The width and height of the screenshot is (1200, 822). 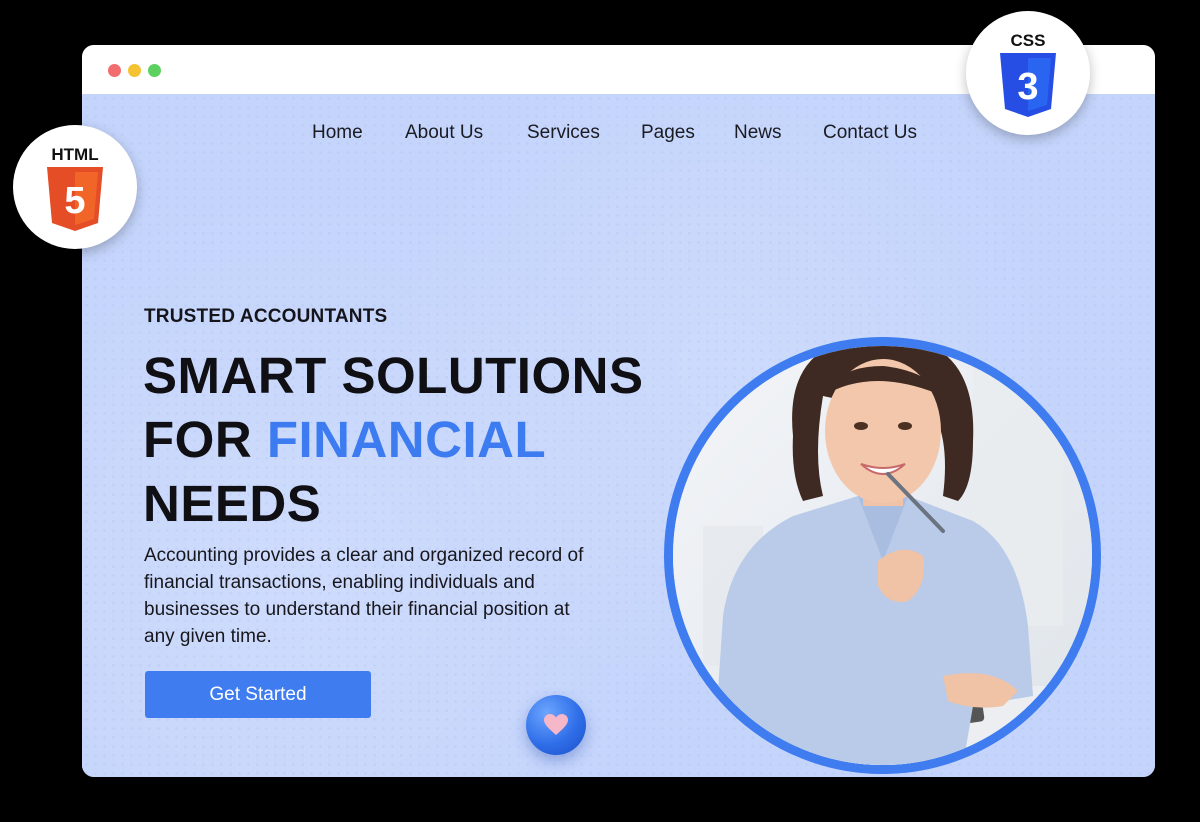 I want to click on get-started-button: Get Started, so click(x=258, y=694).